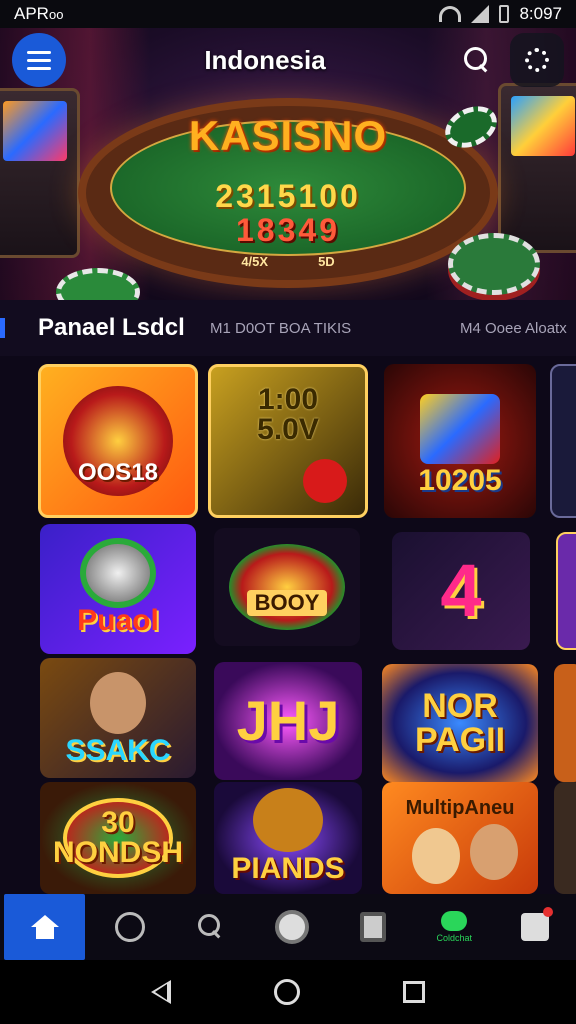 This screenshot has width=576, height=1024. Describe the element at coordinates (111, 327) in the screenshot. I see `section-title: Panael Lsdcl` at that location.